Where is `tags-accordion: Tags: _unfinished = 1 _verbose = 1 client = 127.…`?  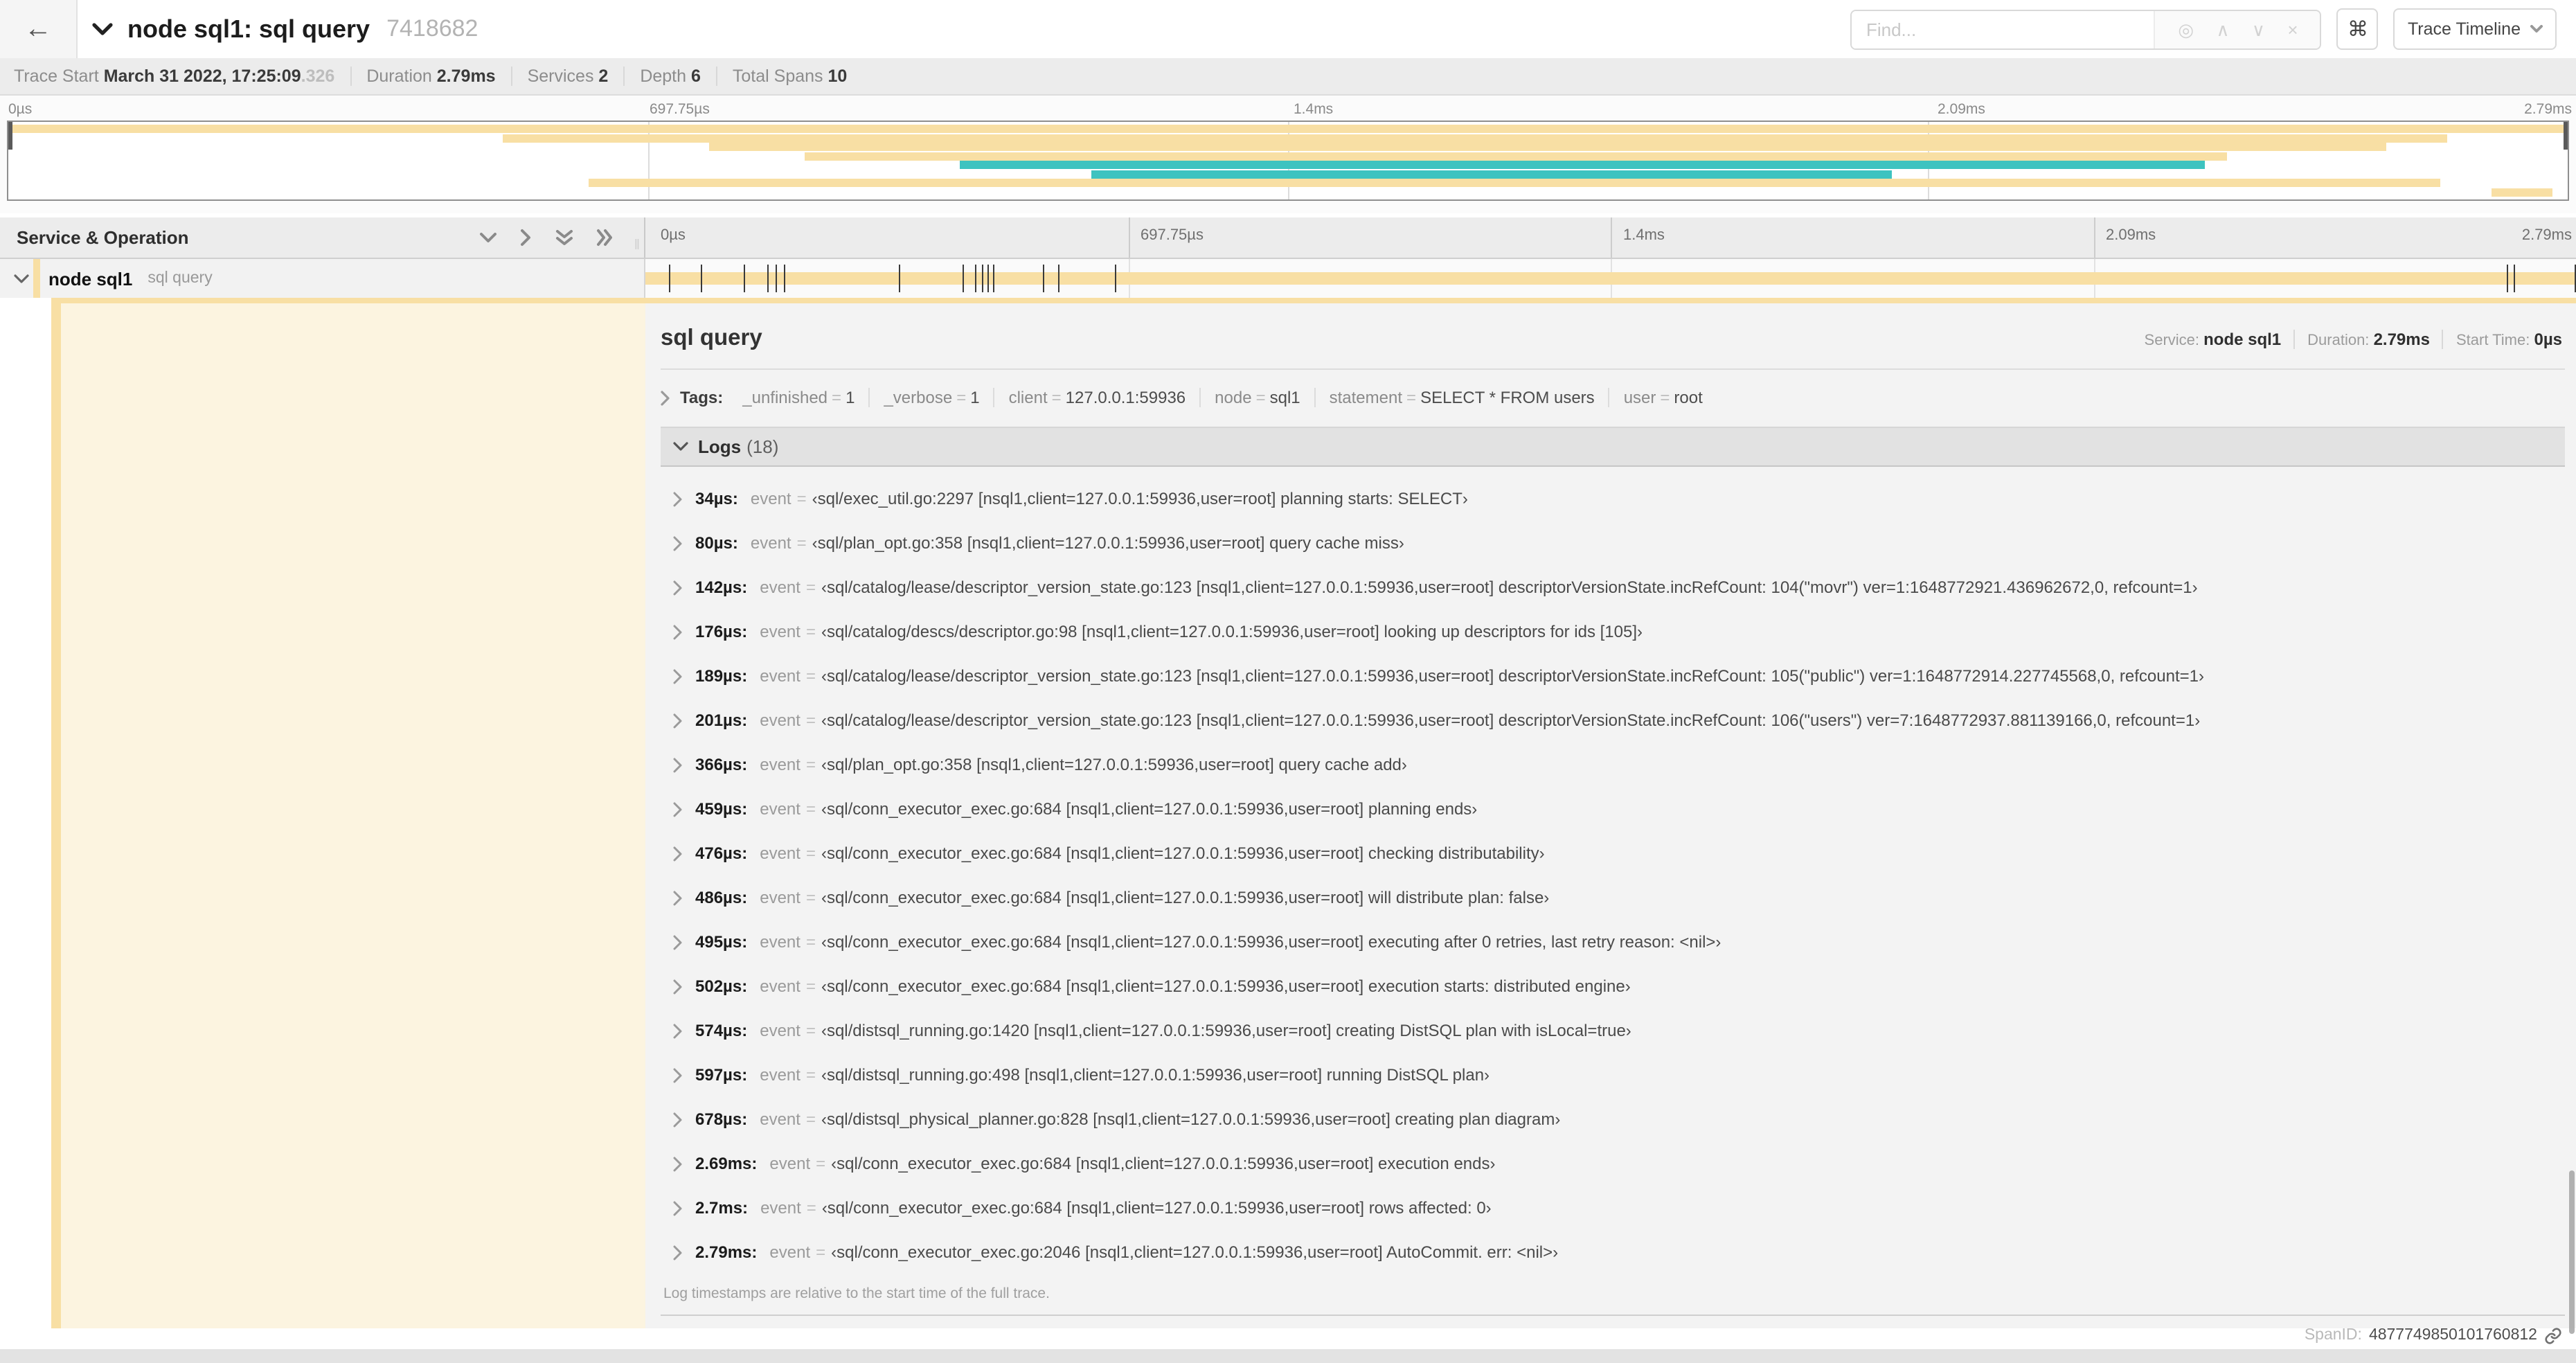
tags-accordion: Tags: _unfinished = 1 _verbose = 1 client = 127.… is located at coordinates (1613, 398).